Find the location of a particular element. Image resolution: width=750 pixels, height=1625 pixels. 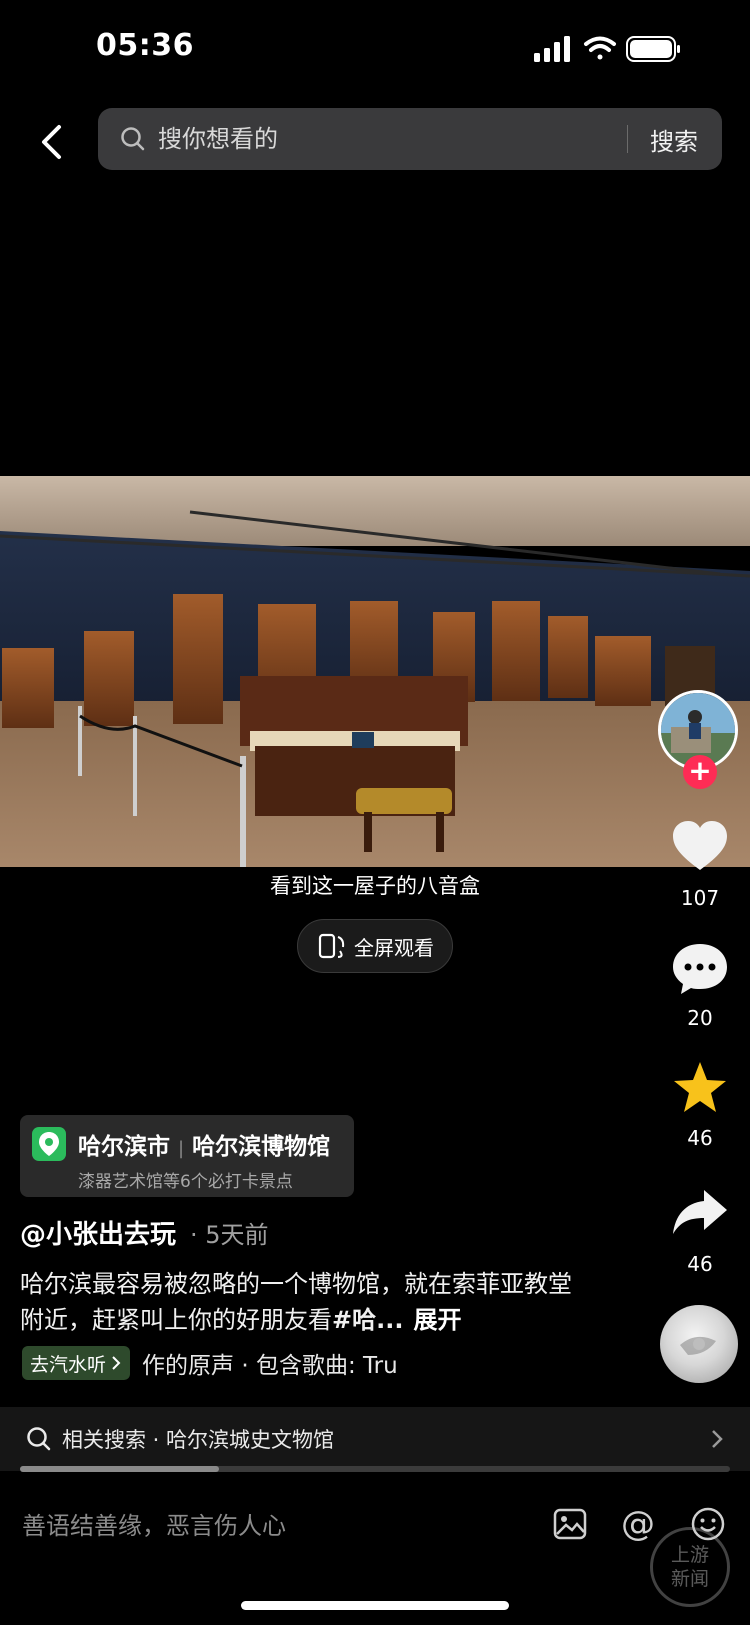

search-input is located at coordinates (391, 139).